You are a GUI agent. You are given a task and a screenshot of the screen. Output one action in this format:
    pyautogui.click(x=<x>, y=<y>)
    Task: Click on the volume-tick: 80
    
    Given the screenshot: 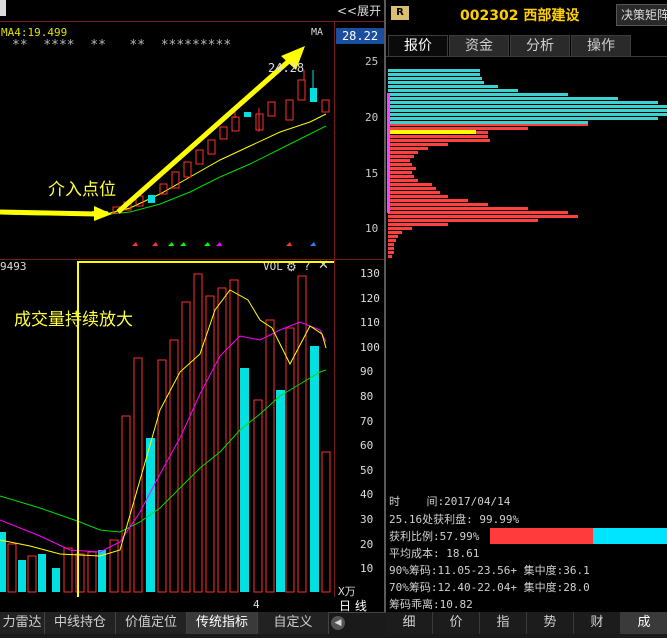 What is the action you would take?
    pyautogui.click(x=367, y=396)
    